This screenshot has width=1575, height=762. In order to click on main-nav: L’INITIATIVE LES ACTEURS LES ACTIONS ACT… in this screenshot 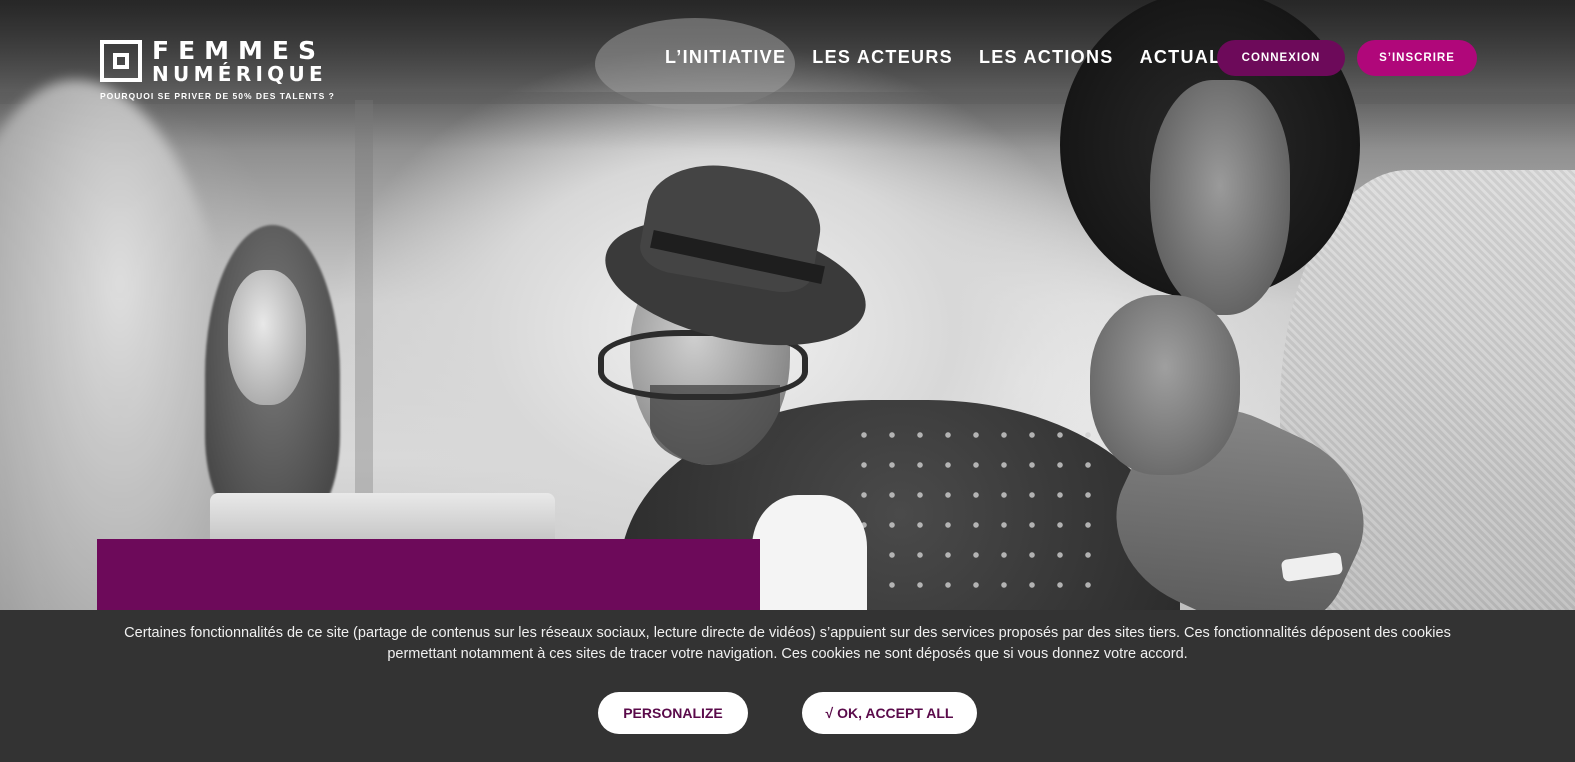, I will do `click(979, 57)`.